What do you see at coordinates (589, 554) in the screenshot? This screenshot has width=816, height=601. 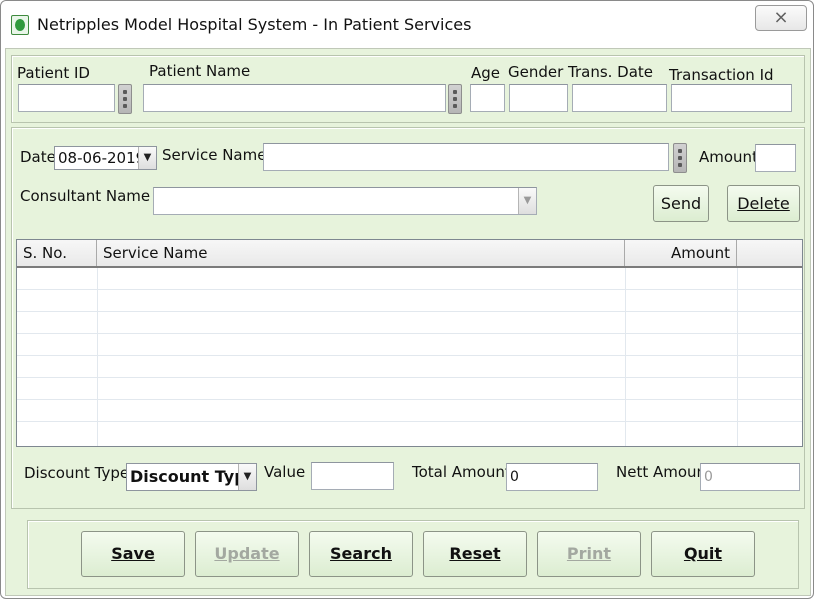 I see `print-button: Print` at bounding box center [589, 554].